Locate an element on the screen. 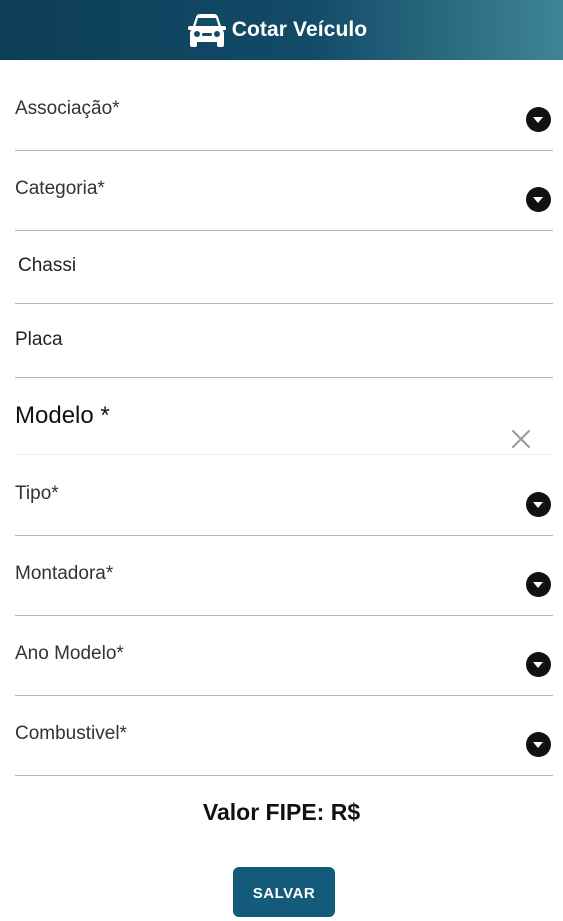  ano-modelo-label: Ano Modelo* is located at coordinates (69, 653).